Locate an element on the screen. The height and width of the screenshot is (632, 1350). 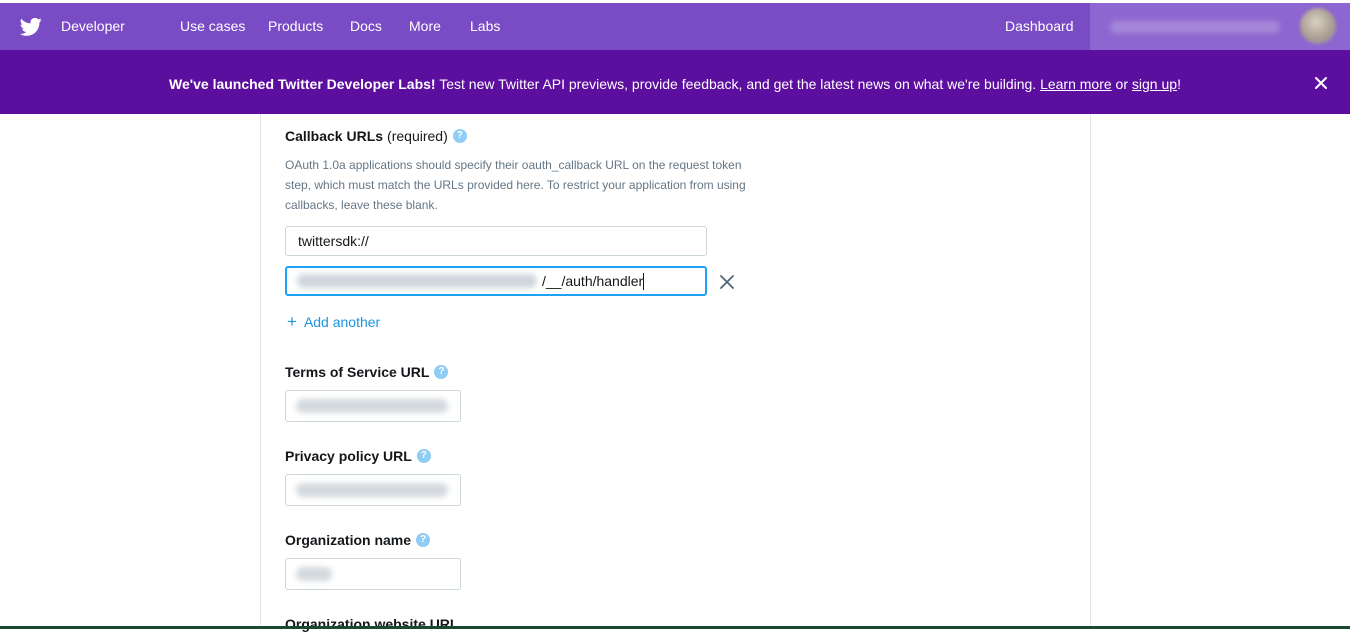
tos-label: Terms of Service URL? is located at coordinates (367, 372).